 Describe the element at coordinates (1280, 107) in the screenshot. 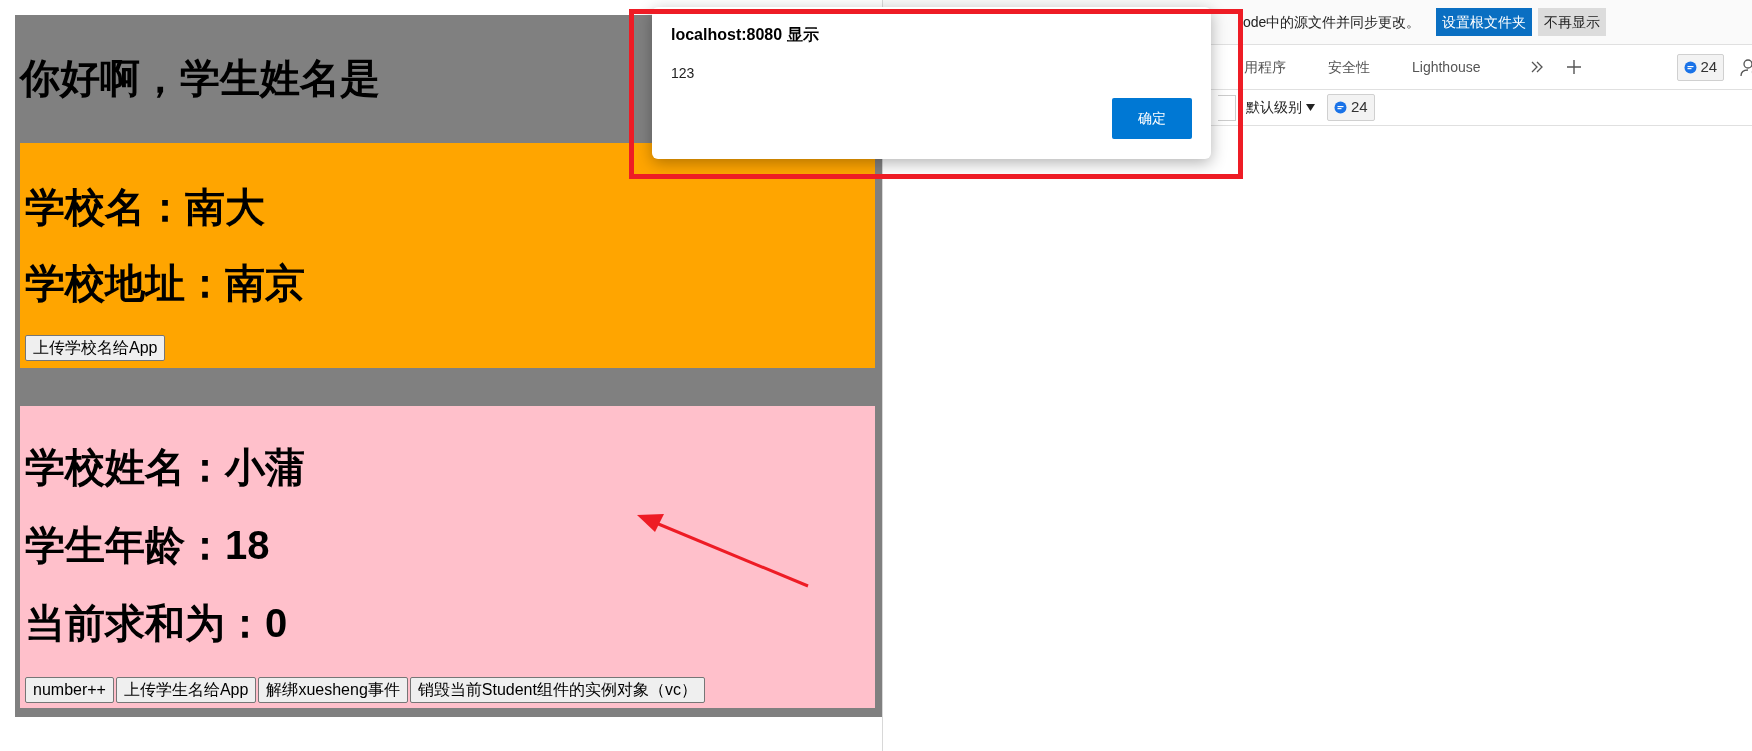

I see `log-level-dropdown: 默认级别` at that location.